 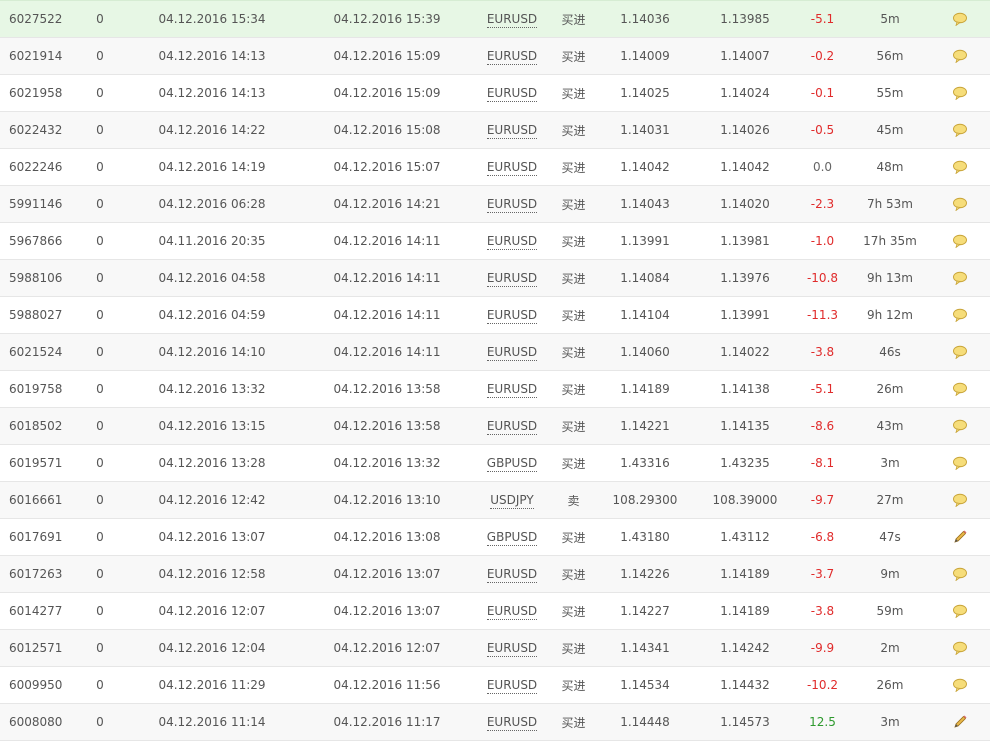 What do you see at coordinates (890, 611) in the screenshot?
I see `duration-cell: 59m` at bounding box center [890, 611].